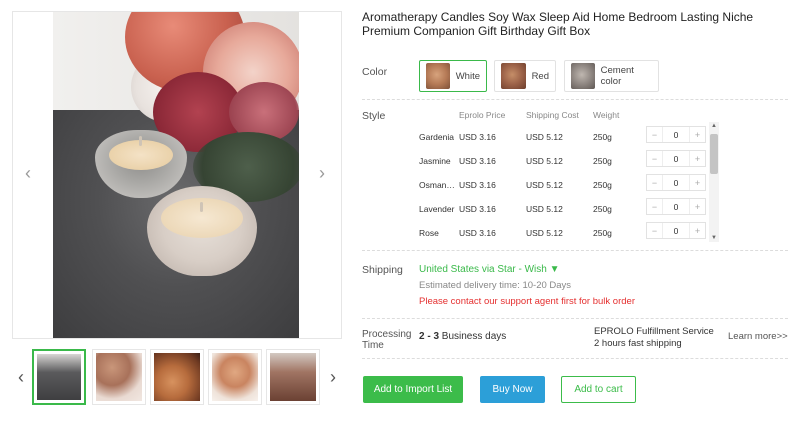 This screenshot has width=800, height=427. Describe the element at coordinates (467, 76) in the screenshot. I see `color-option-label: White` at that location.